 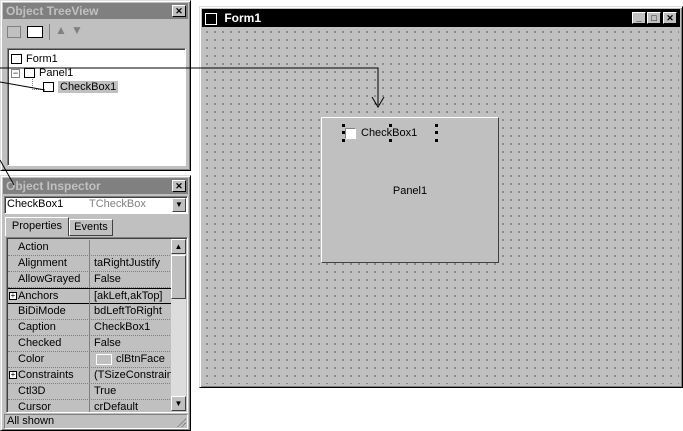 What do you see at coordinates (53, 186) in the screenshot?
I see `inspector-title: Object Inspector` at bounding box center [53, 186].